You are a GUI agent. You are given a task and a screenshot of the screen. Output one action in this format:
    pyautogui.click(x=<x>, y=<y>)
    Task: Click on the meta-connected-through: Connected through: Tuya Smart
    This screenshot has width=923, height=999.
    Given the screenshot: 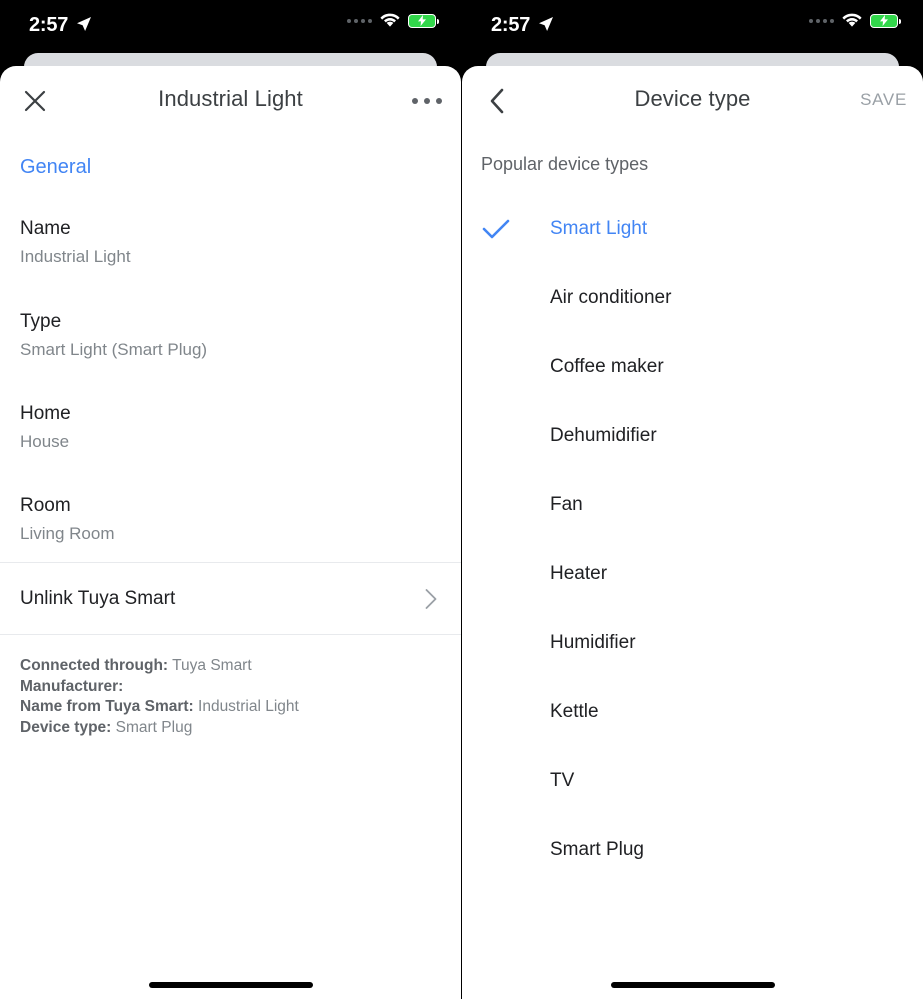 What is the action you would take?
    pyautogui.click(x=159, y=666)
    